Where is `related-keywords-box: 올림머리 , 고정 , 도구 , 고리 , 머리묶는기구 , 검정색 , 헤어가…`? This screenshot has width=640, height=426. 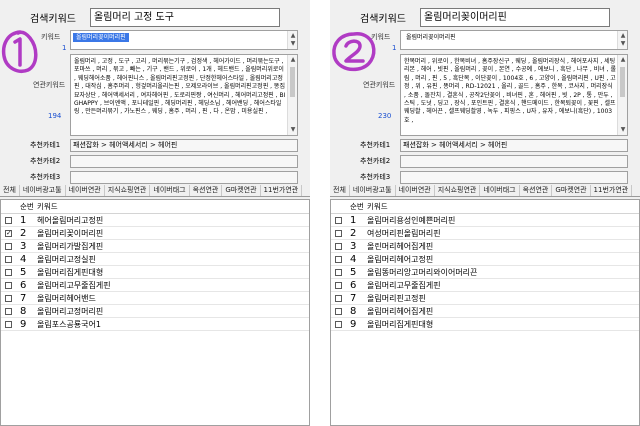 related-keywords-box: 올림머리 , 고정 , 도구 , 고리 , 머리묶는기구 , 검정색 , 헤어가… is located at coordinates (184, 95).